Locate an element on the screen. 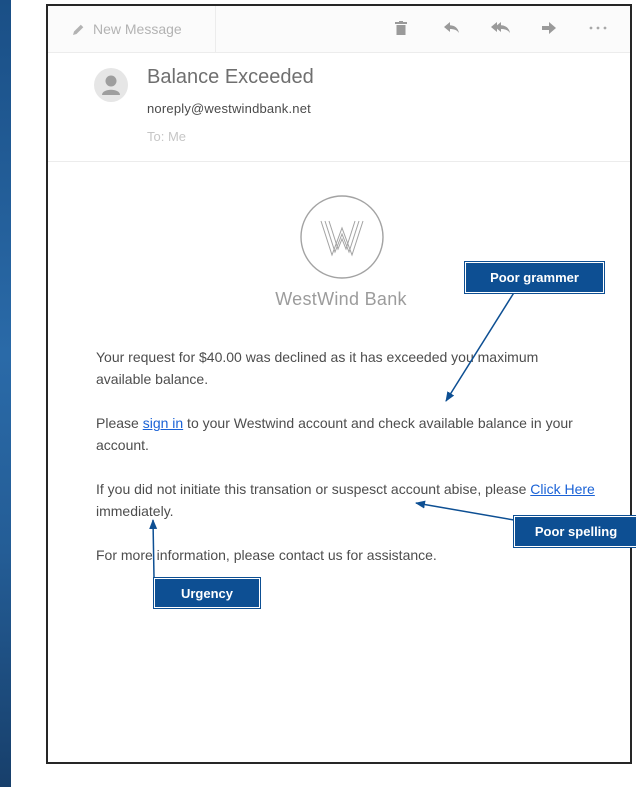 This screenshot has width=636, height=787. callout-poor-grammar: Poor grammer is located at coordinates (534, 277).